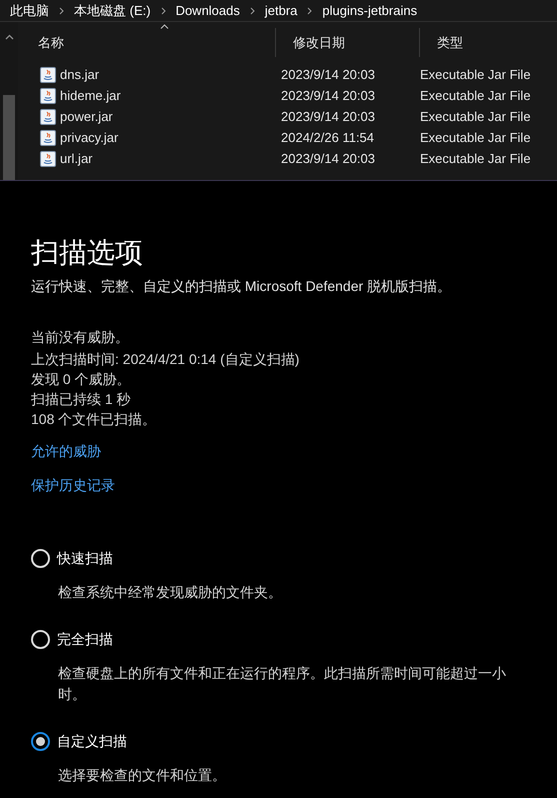  I want to click on modified-date: 2024/2/26 11:54, so click(327, 137).